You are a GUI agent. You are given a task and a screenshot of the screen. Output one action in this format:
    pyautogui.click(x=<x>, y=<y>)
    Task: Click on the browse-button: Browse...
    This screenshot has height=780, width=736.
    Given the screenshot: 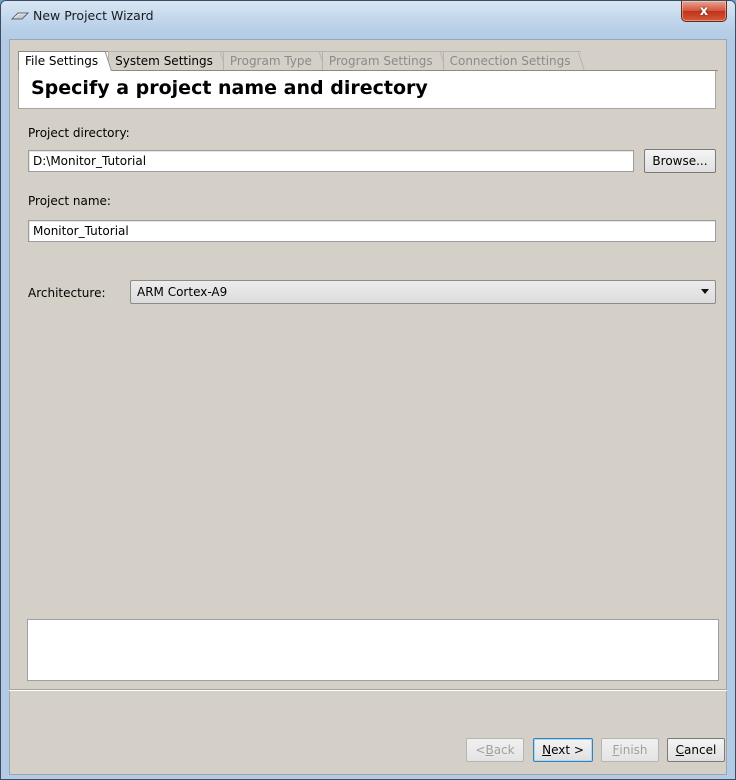 What is the action you would take?
    pyautogui.click(x=680, y=161)
    